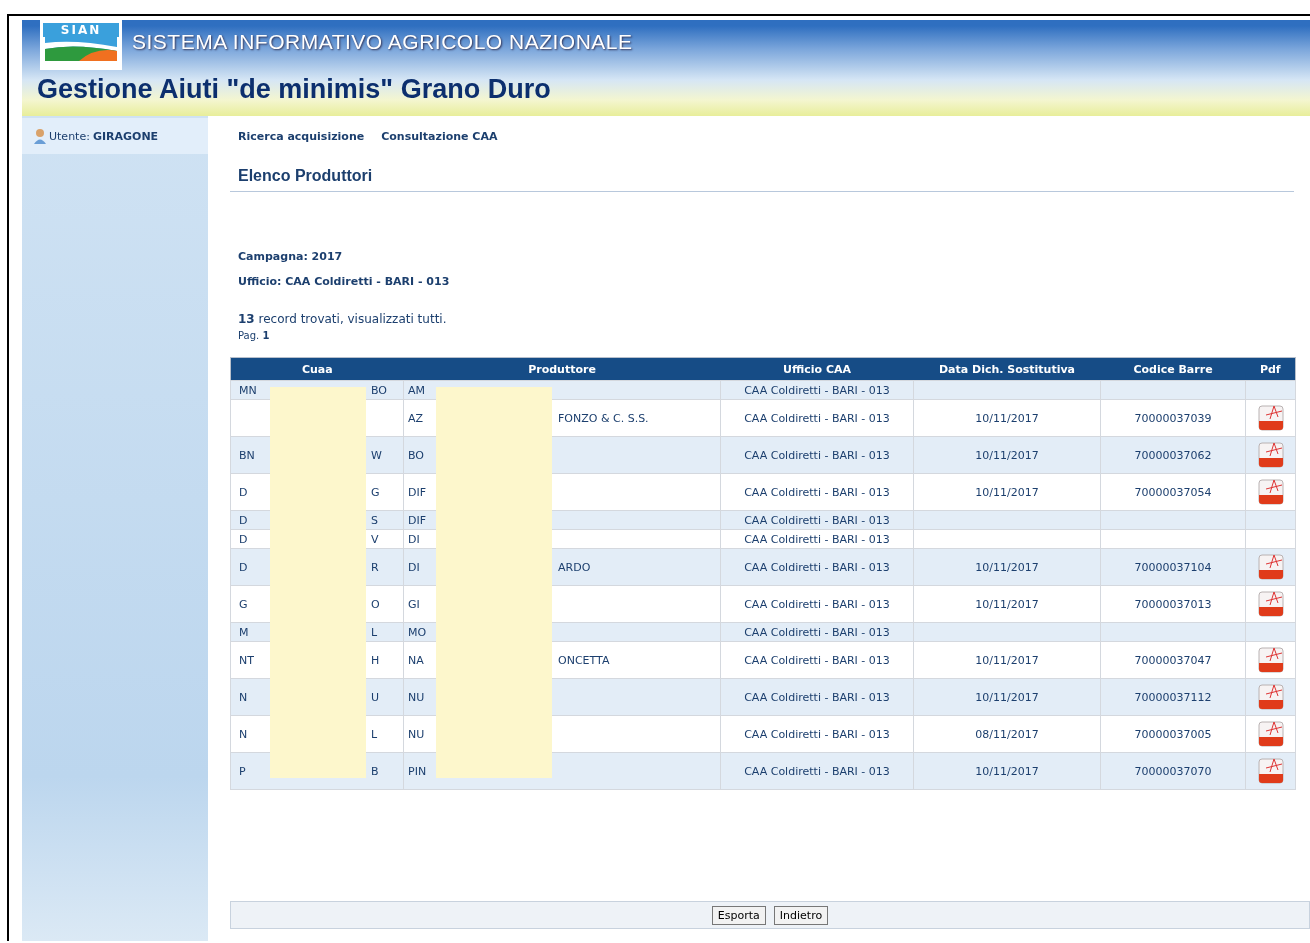 The width and height of the screenshot is (1310, 943). What do you see at coordinates (81, 49) in the screenshot?
I see `fields-logo-icon` at bounding box center [81, 49].